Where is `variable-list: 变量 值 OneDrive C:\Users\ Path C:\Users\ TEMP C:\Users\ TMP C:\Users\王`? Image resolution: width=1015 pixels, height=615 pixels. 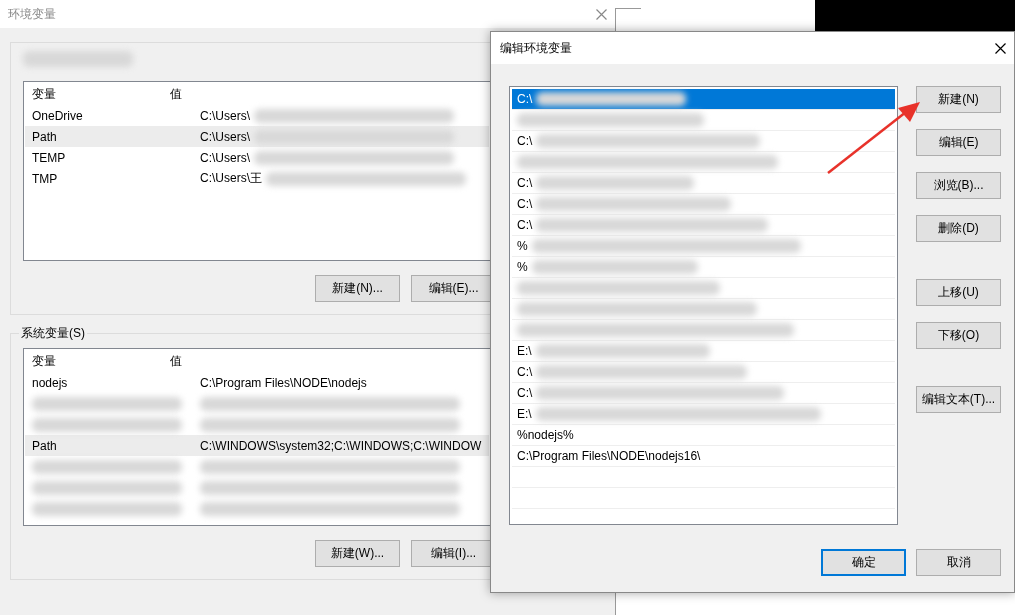 variable-list: 变量 值 OneDrive C:\Users\ Path C:\Users\ TEMP C:\Users\ TMP C:\Users\王 is located at coordinates (257, 171).